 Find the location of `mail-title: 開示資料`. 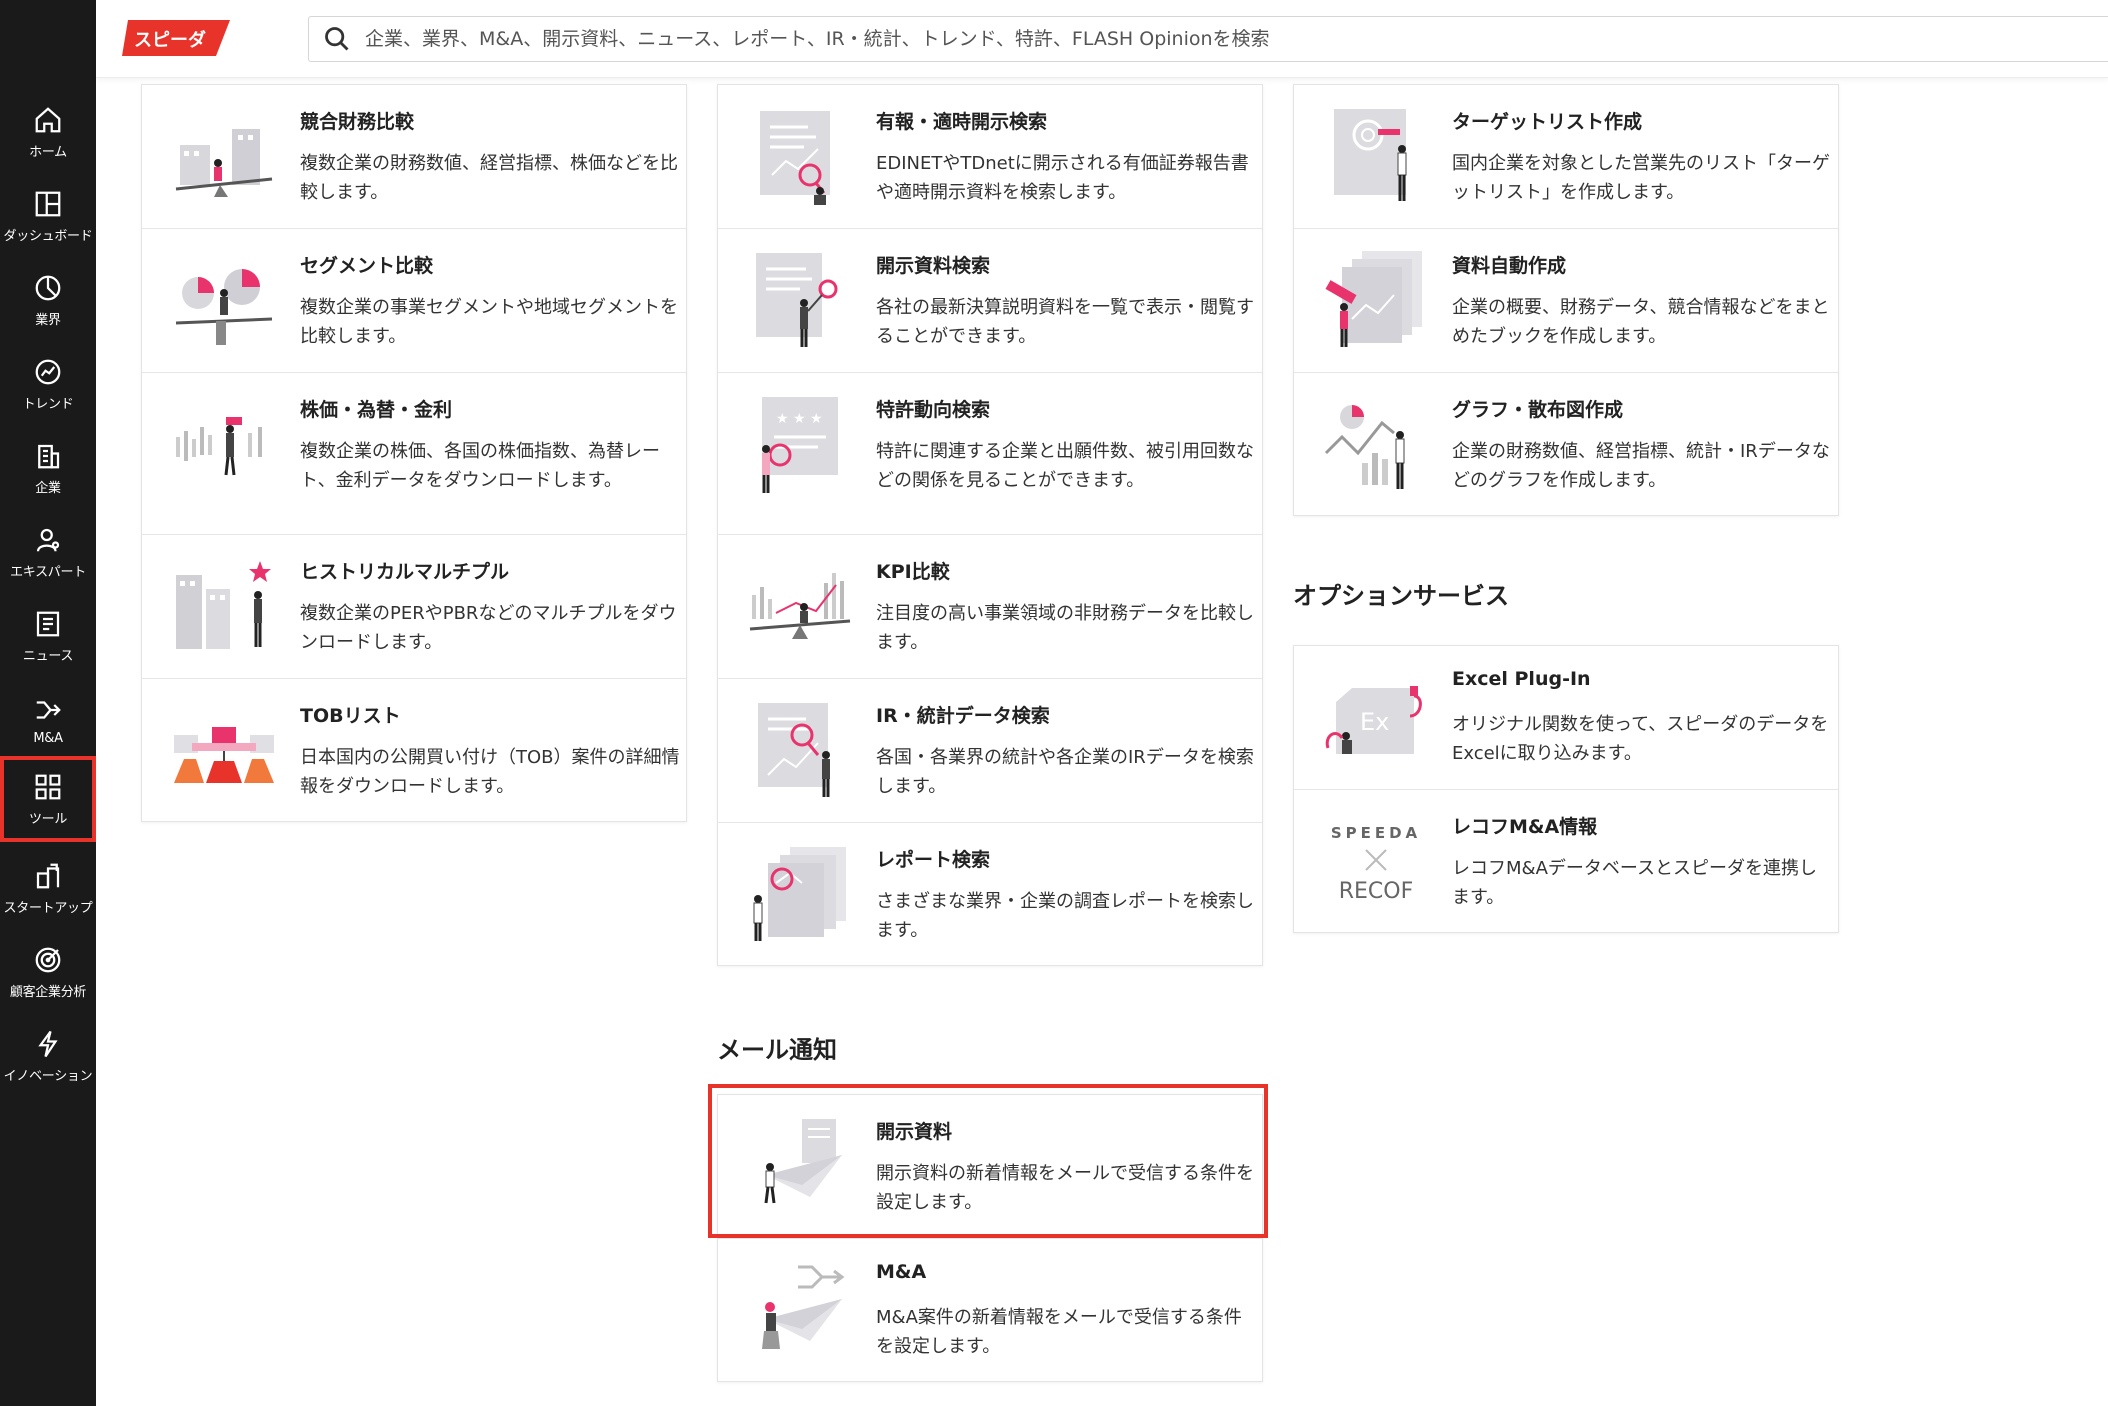

mail-title: 開示資料 is located at coordinates (914, 1132).